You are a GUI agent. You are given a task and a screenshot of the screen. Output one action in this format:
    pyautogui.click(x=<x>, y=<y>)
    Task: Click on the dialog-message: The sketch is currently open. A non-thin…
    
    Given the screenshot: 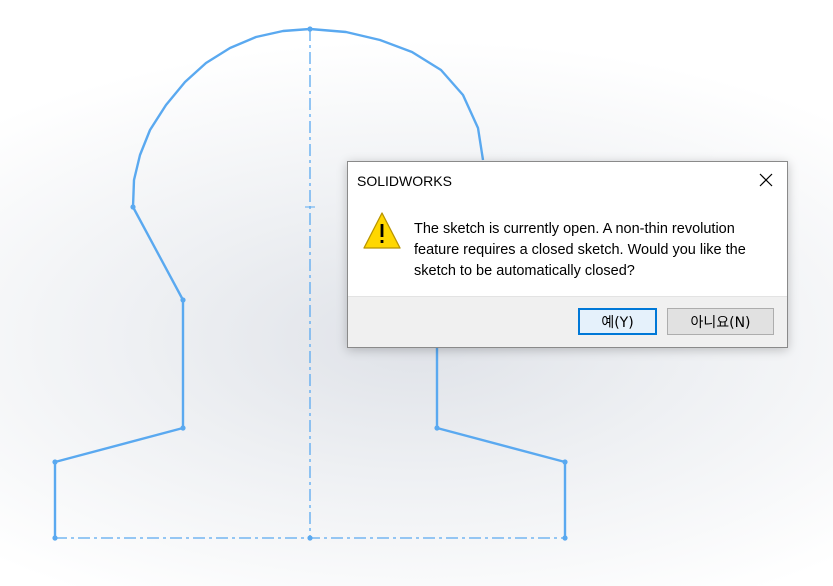 What is the action you would take?
    pyautogui.click(x=580, y=250)
    